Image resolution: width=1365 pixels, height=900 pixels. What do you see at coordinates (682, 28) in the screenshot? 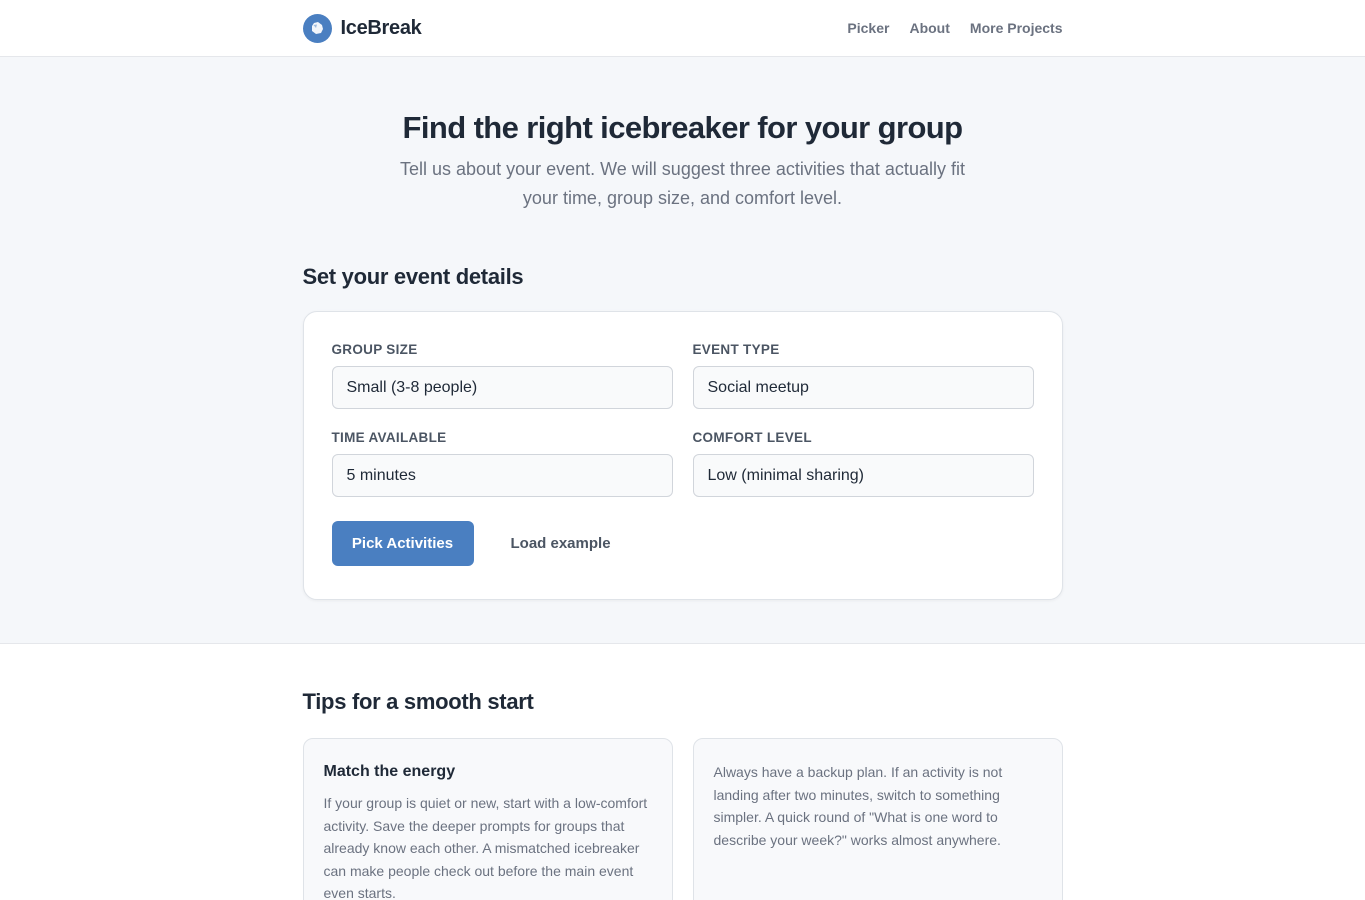
I see `top-navbar: IceBreak Picker About More Projects` at bounding box center [682, 28].